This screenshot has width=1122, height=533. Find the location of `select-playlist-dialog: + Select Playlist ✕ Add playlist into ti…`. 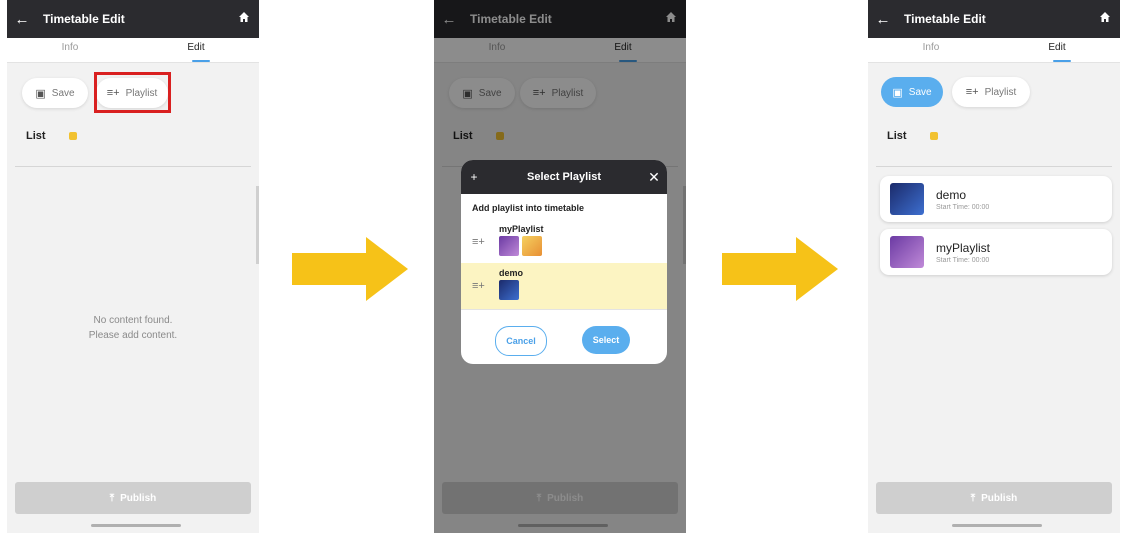

select-playlist-dialog: + Select Playlist ✕ Add playlist into ti… is located at coordinates (564, 262).